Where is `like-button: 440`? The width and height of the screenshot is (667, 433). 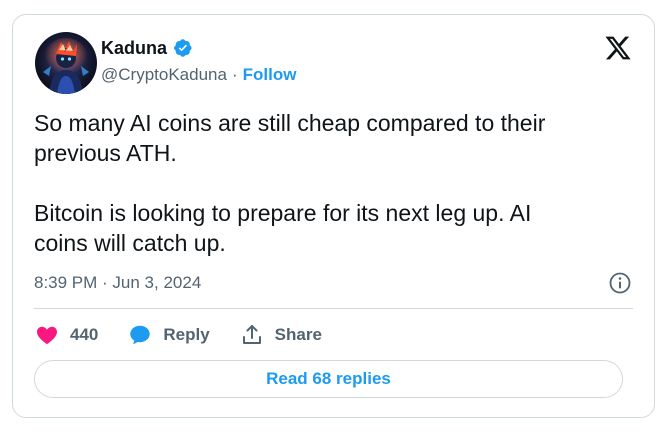
like-button: 440 is located at coordinates (66, 335).